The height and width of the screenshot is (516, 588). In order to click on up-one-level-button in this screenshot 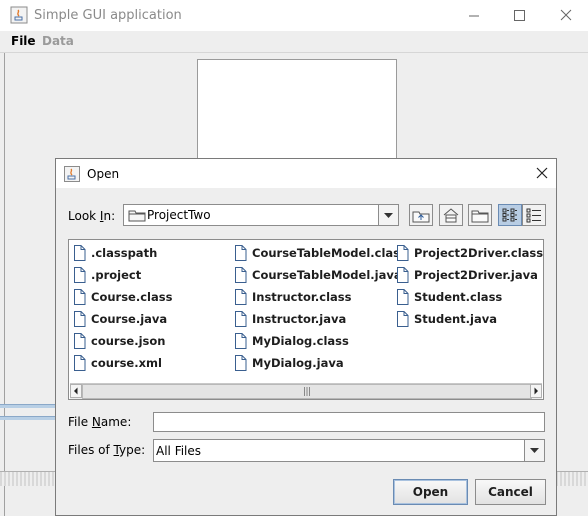, I will do `click(421, 215)`.